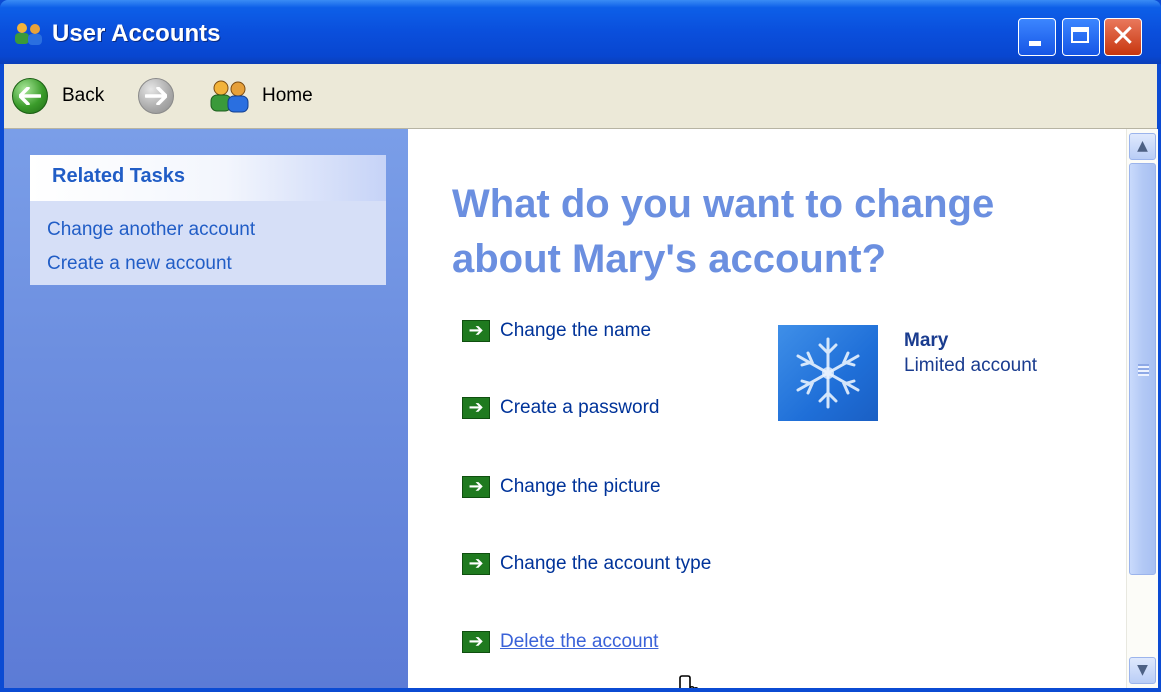 The image size is (1161, 692). Describe the element at coordinates (971, 365) in the screenshot. I see `account-type-label: Limited account` at that location.